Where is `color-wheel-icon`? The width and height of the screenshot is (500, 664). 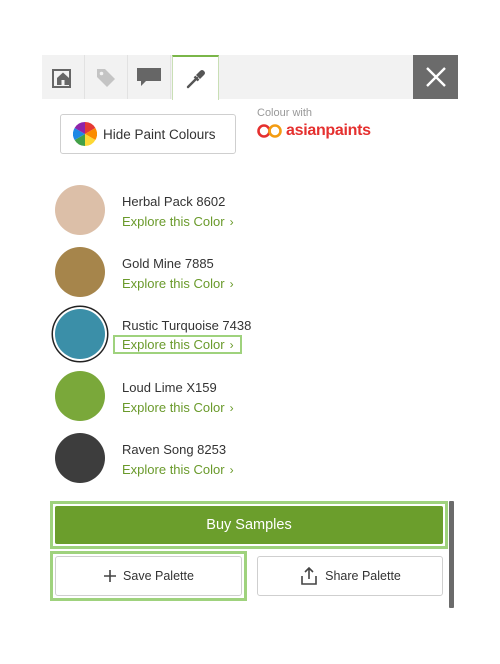 color-wheel-icon is located at coordinates (85, 134).